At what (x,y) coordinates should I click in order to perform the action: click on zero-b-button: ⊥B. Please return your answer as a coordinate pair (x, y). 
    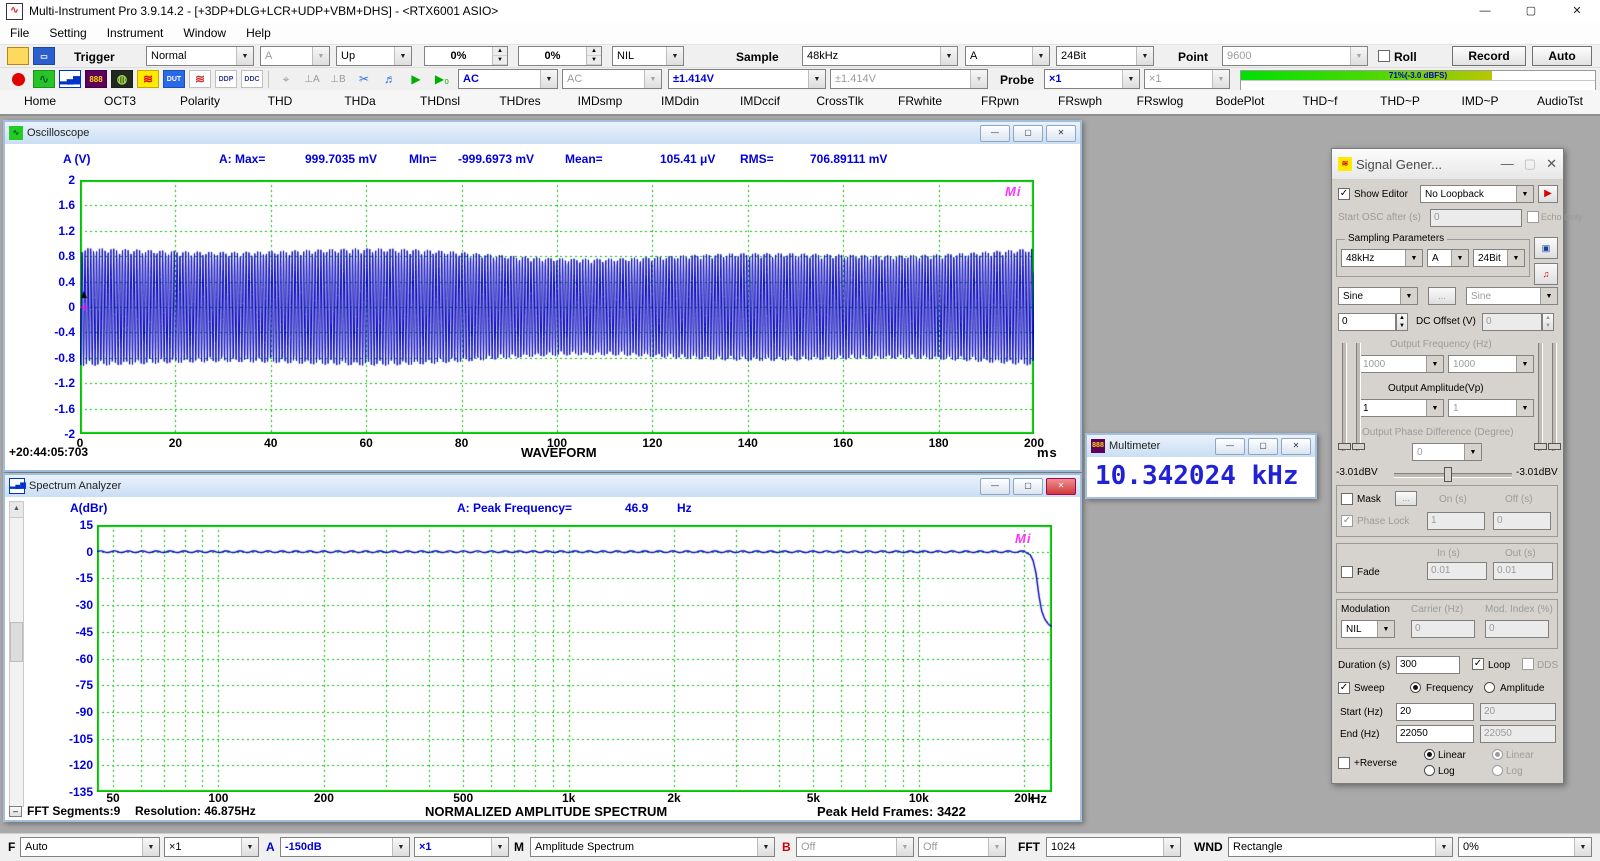
    Looking at the image, I should click on (338, 79).